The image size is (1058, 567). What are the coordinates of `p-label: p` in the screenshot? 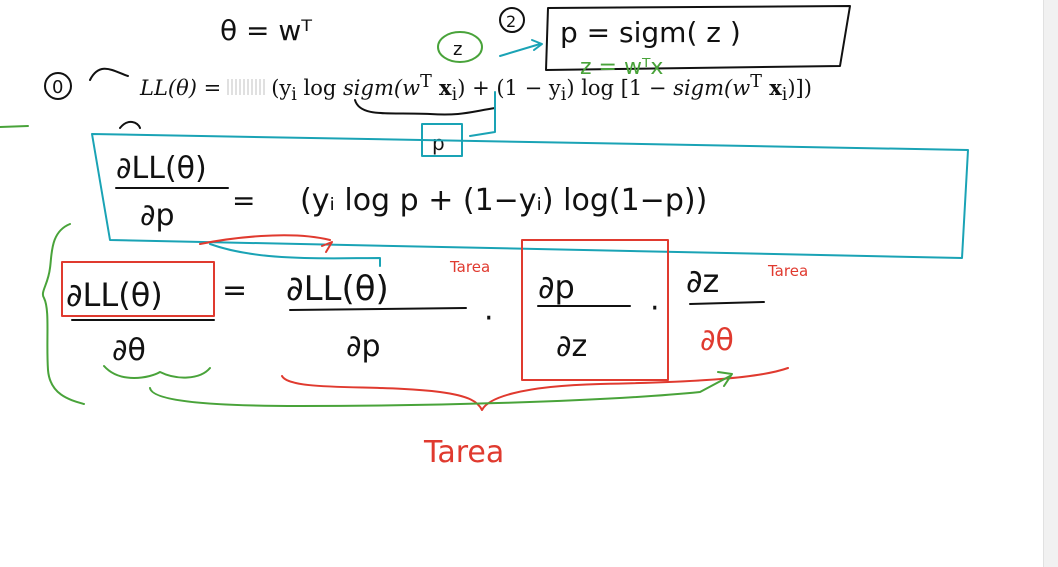 It's located at (438, 143).